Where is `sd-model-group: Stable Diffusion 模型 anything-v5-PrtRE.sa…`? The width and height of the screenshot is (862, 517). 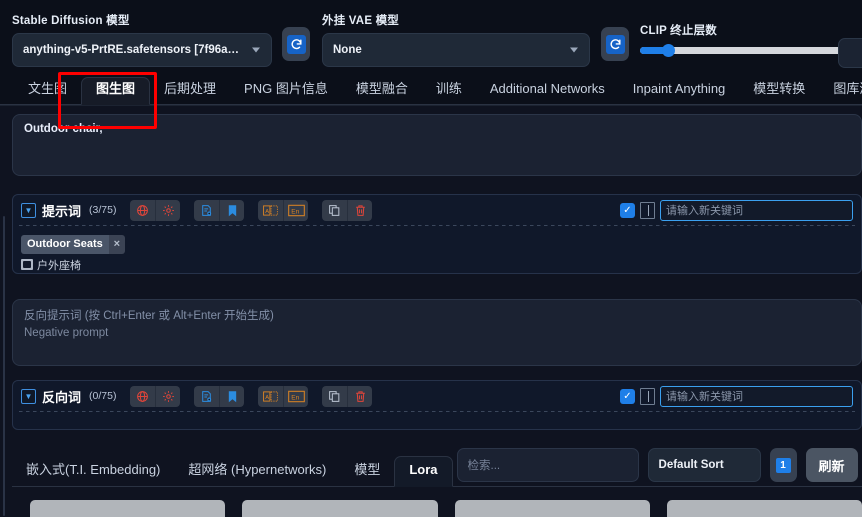 sd-model-group: Stable Diffusion 模型 anything-v5-PrtRE.sa… is located at coordinates (142, 39).